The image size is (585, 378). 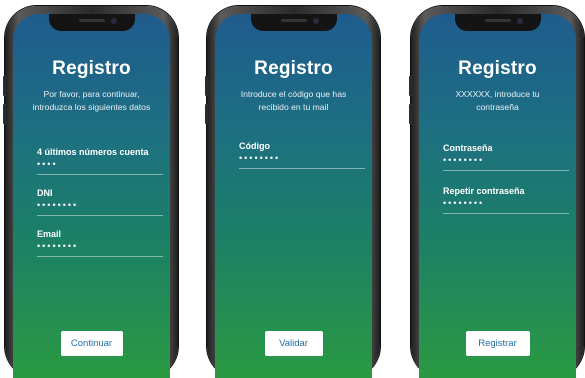 What do you see at coordinates (100, 165) in the screenshot?
I see `field-value: ••••` at bounding box center [100, 165].